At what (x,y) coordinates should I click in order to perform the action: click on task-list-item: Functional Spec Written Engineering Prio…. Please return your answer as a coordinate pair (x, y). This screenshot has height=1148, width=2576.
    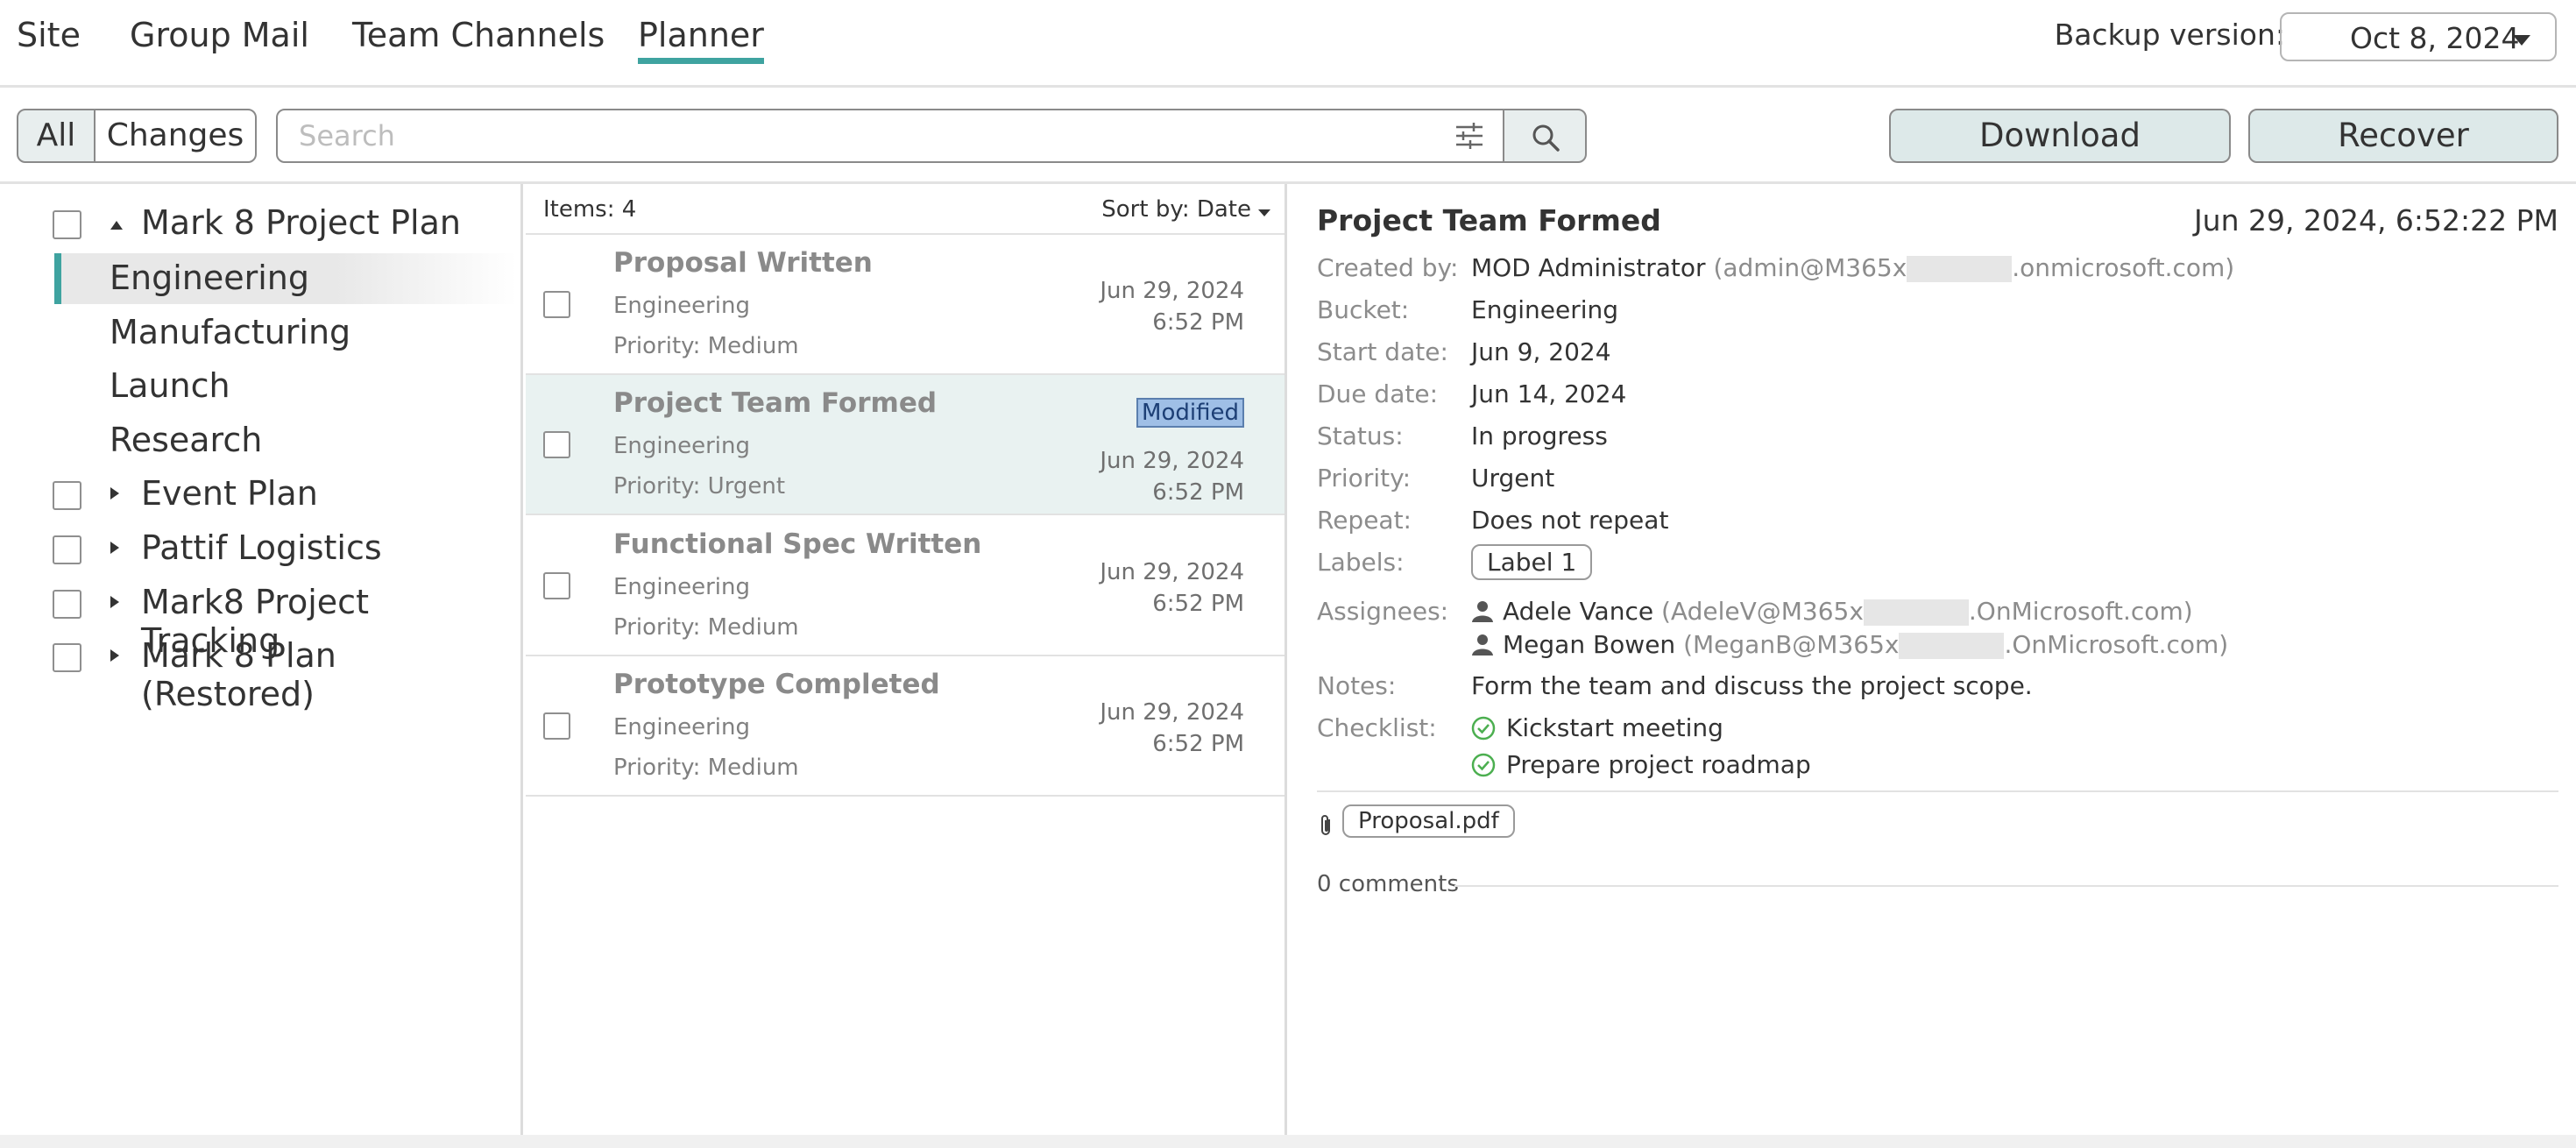
    Looking at the image, I should click on (905, 586).